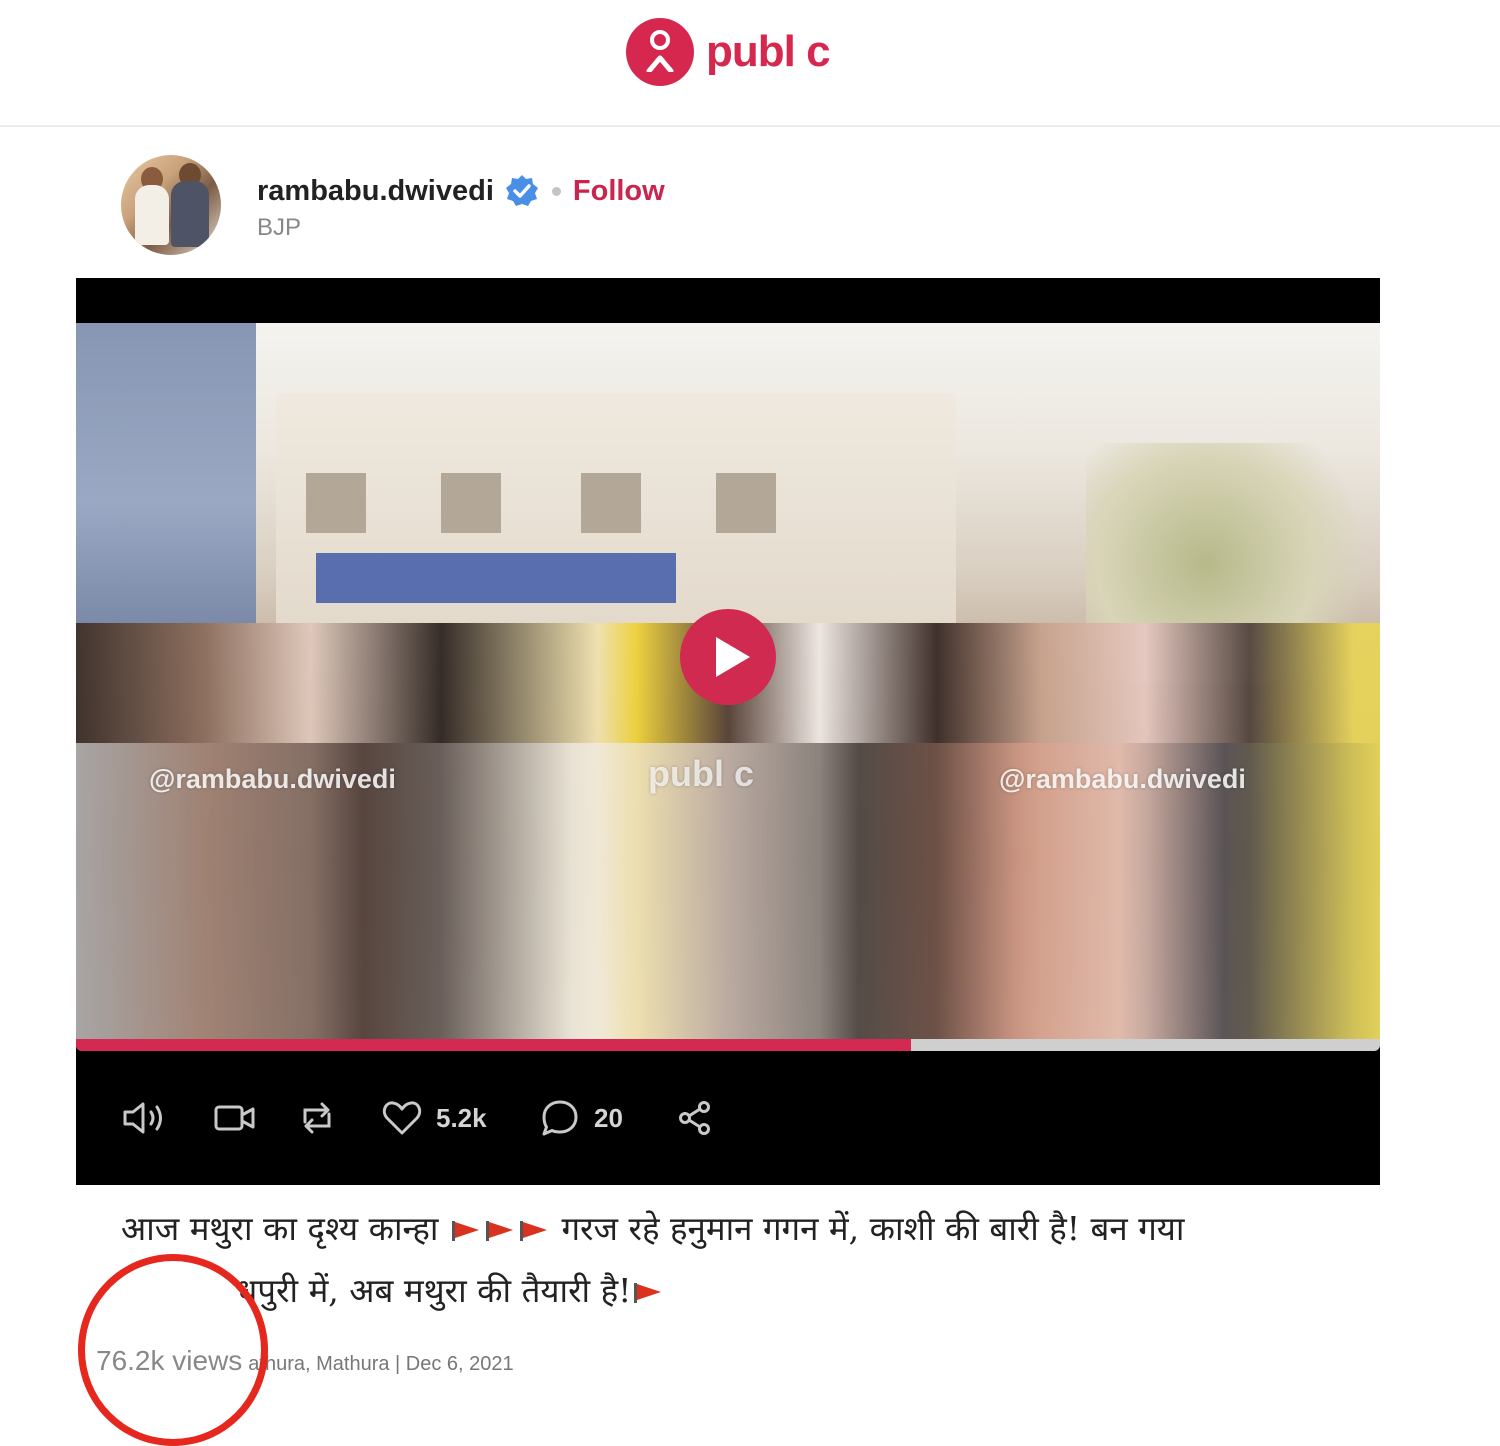 Image resolution: width=1500 pixels, height=1446 pixels. I want to click on volume-icon, so click(142, 1118).